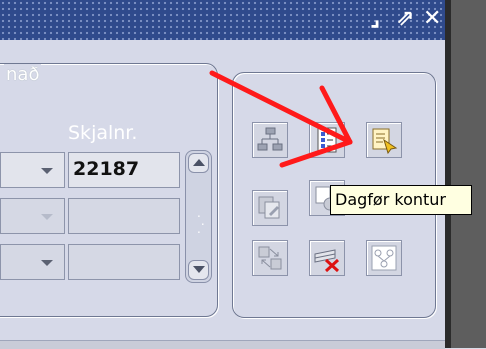 Image resolution: width=486 pixels, height=349 pixels. I want to click on update-outline-button, so click(384, 140).